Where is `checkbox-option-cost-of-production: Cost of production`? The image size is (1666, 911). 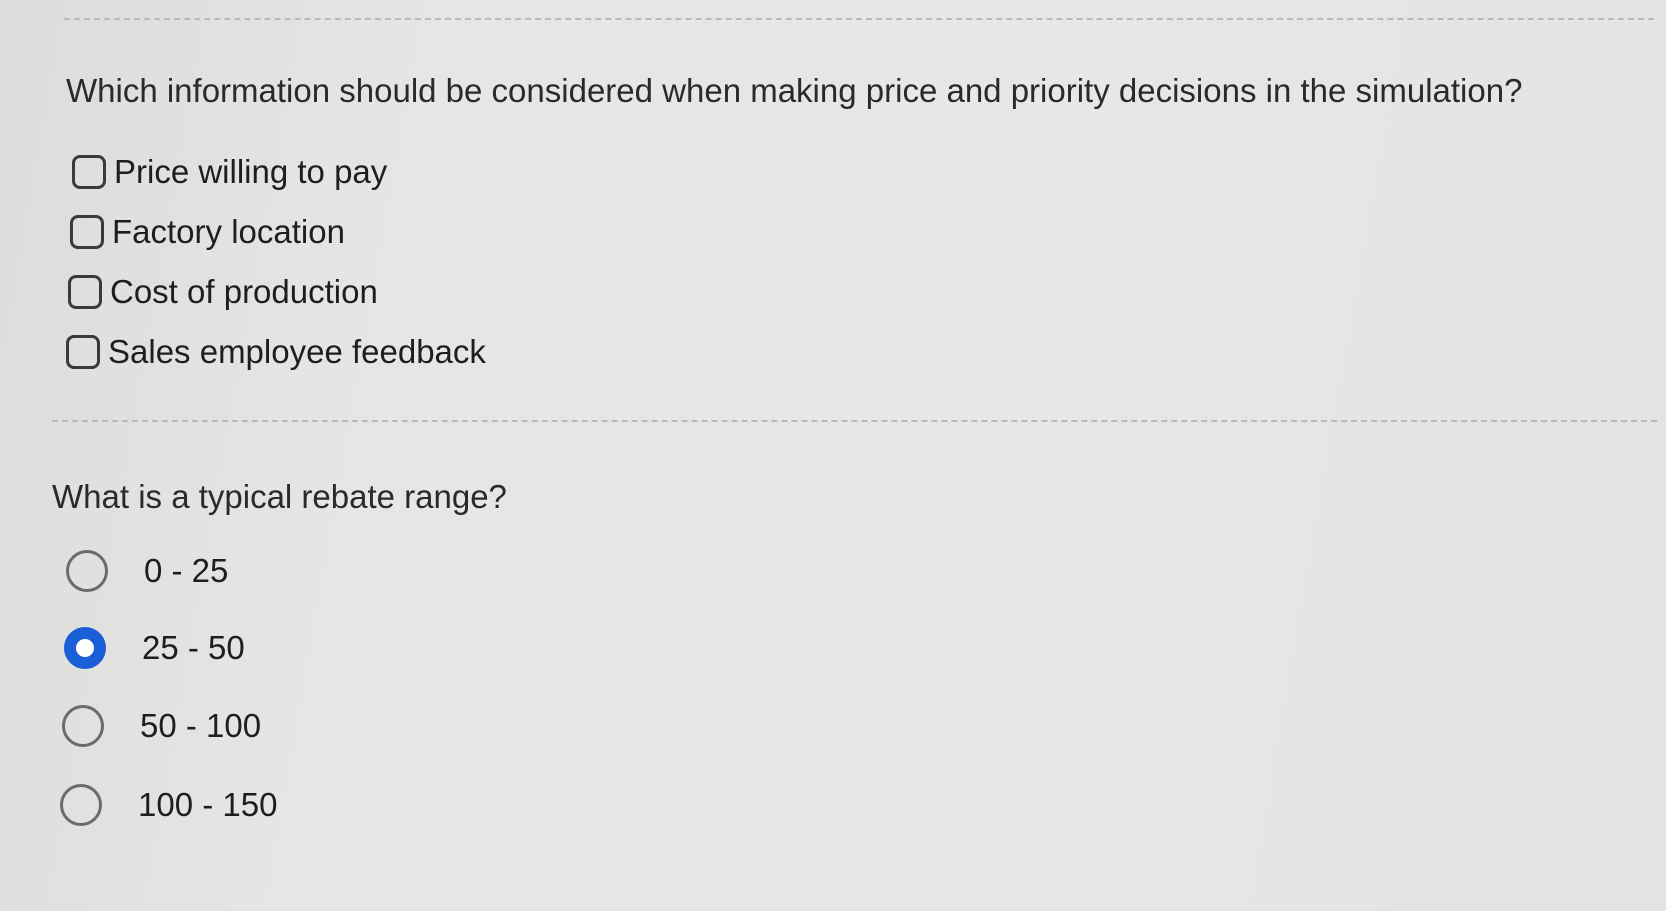 checkbox-option-cost-of-production: Cost of production is located at coordinates (223, 292).